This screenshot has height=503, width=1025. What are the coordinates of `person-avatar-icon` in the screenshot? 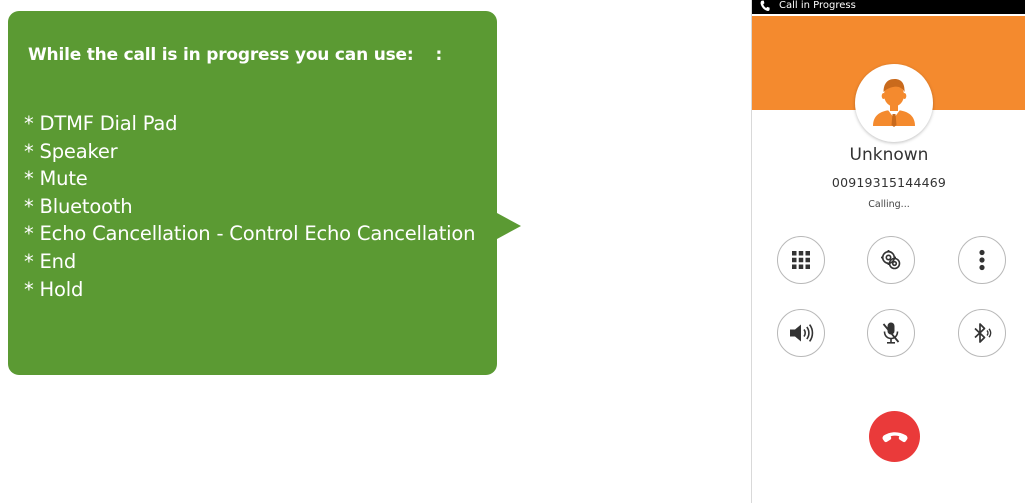 It's located at (894, 103).